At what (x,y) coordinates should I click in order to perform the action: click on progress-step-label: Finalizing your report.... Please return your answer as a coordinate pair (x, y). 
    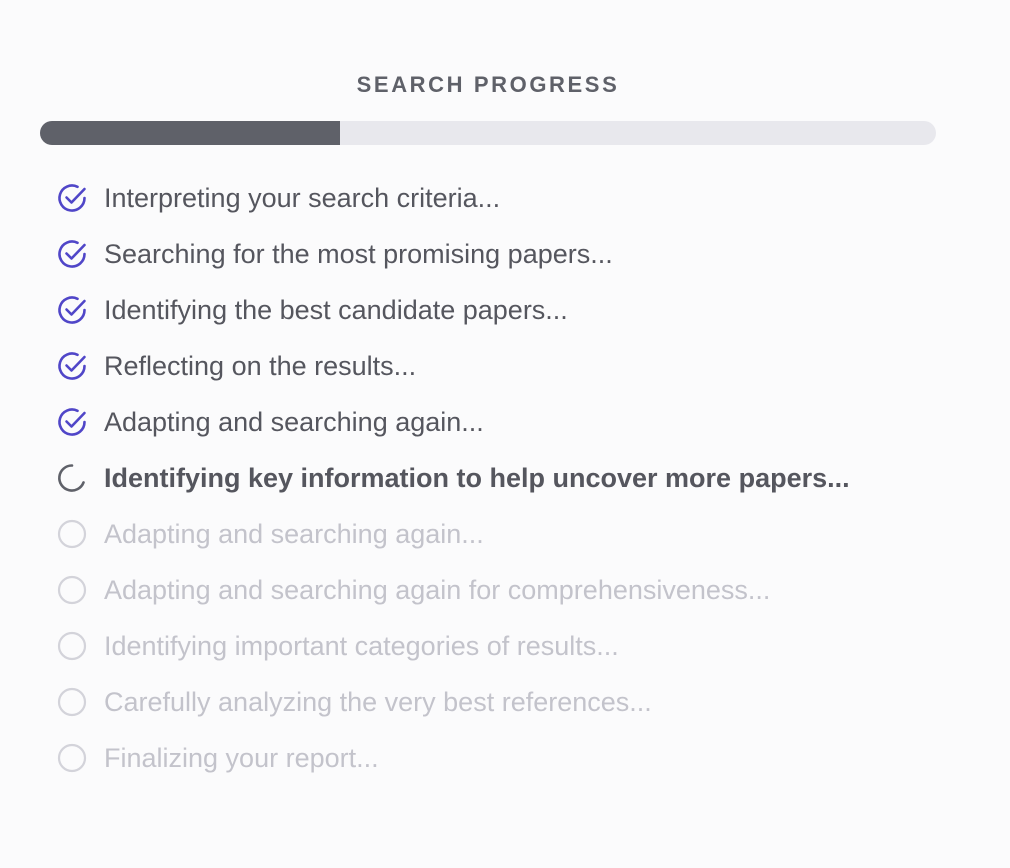
    Looking at the image, I should click on (241, 757).